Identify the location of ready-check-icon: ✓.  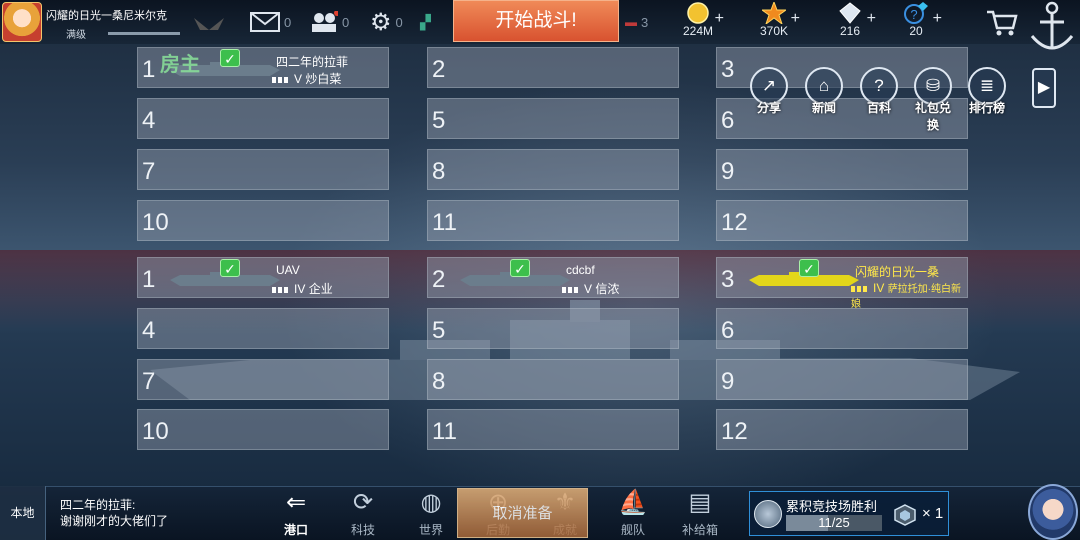
(230, 58).